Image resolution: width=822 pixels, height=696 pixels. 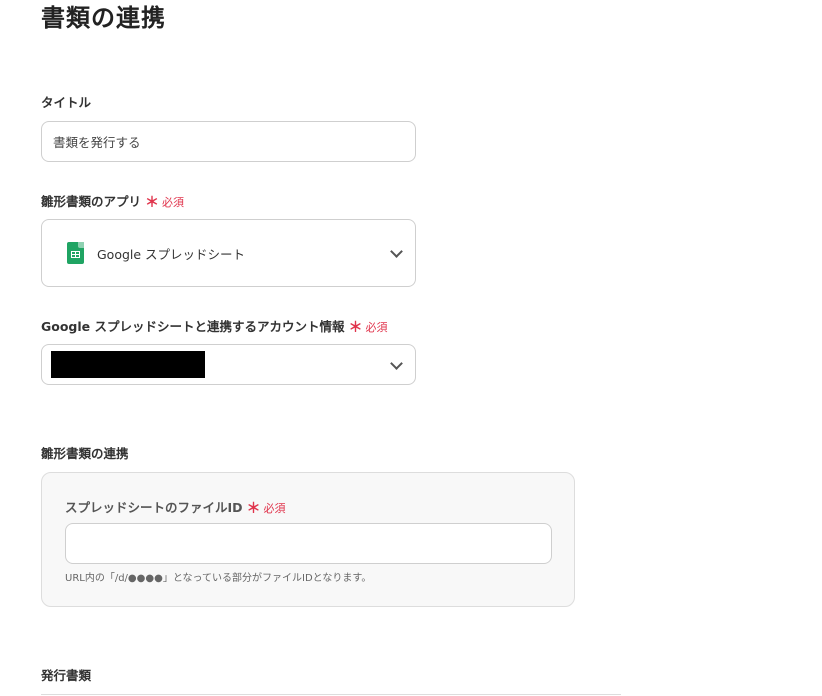 What do you see at coordinates (75, 253) in the screenshot?
I see `google-sheets-icon` at bounding box center [75, 253].